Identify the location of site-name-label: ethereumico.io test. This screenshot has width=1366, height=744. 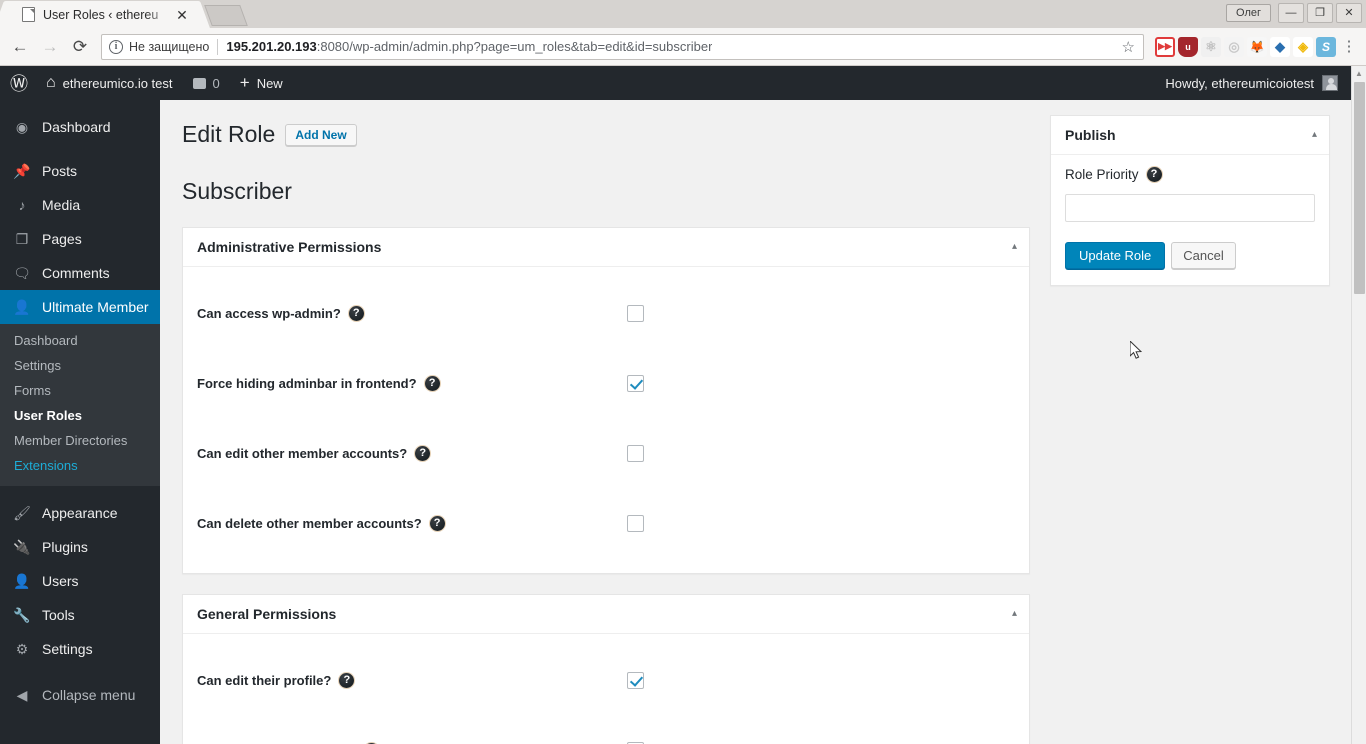
(117, 83).